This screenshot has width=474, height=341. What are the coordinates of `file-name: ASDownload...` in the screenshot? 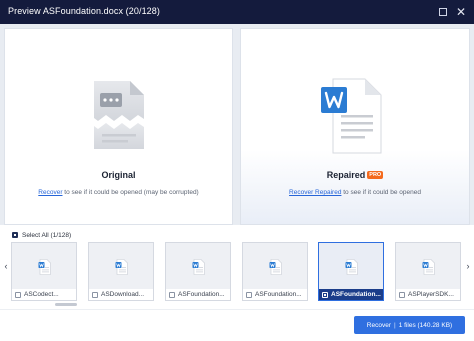 It's located at (122, 294).